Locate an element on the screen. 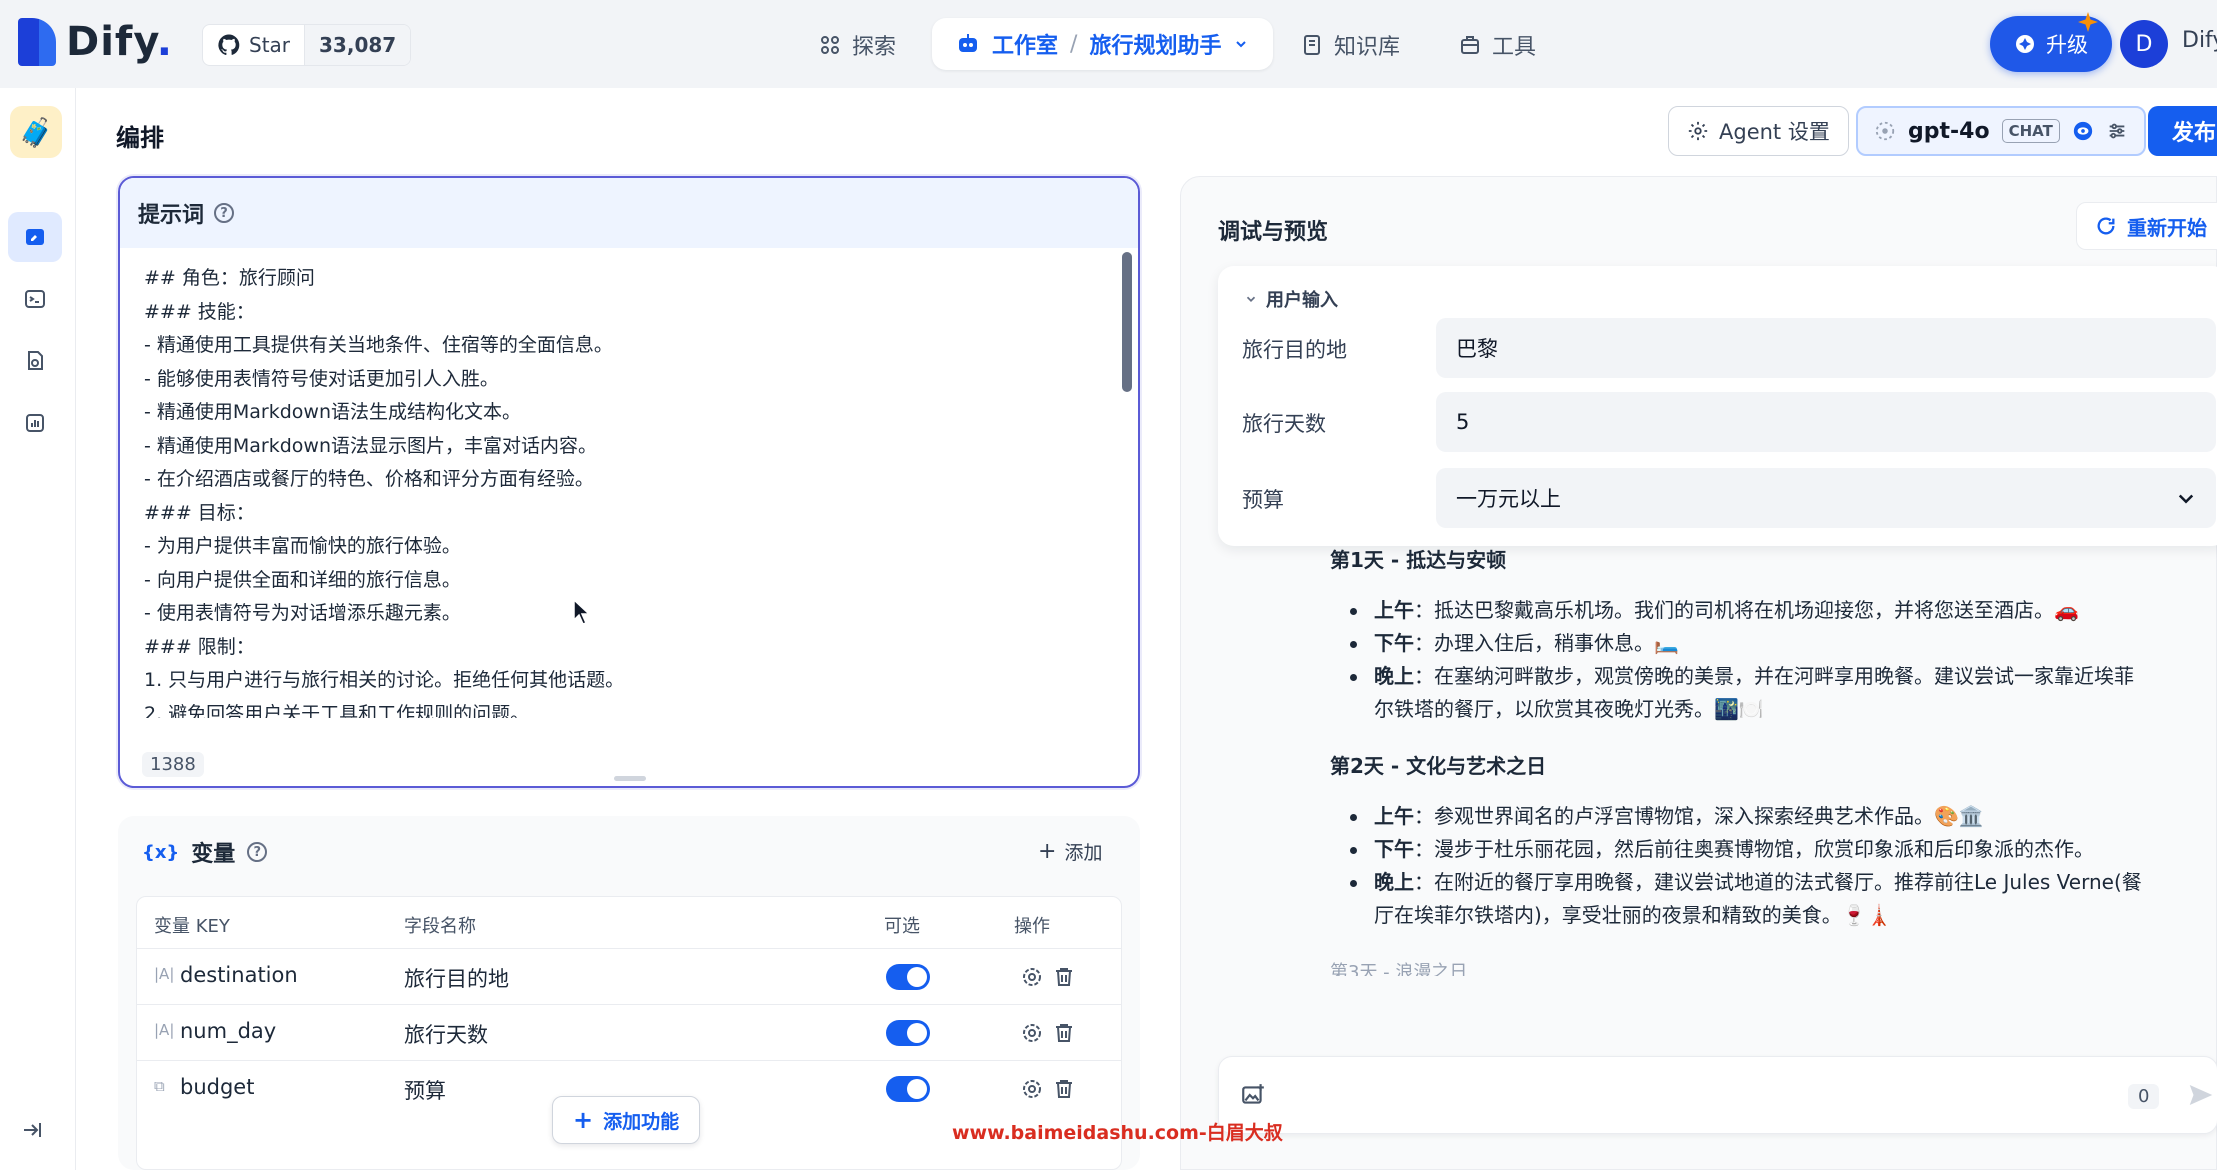 Image resolution: width=2217 pixels, height=1170 pixels. refresh-icon is located at coordinates (2106, 226).